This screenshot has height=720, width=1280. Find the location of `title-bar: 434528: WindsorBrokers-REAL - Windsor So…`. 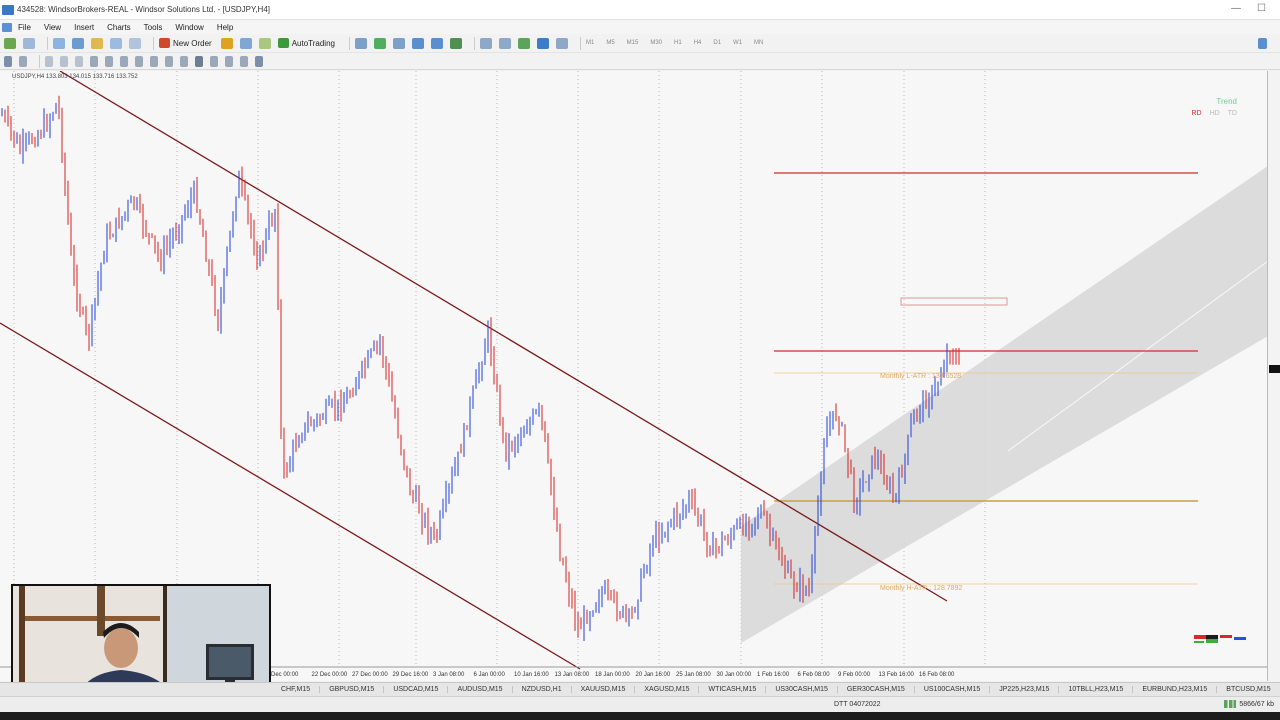

title-bar: 434528: WindsorBrokers-REAL - Windsor So… is located at coordinates (640, 10).